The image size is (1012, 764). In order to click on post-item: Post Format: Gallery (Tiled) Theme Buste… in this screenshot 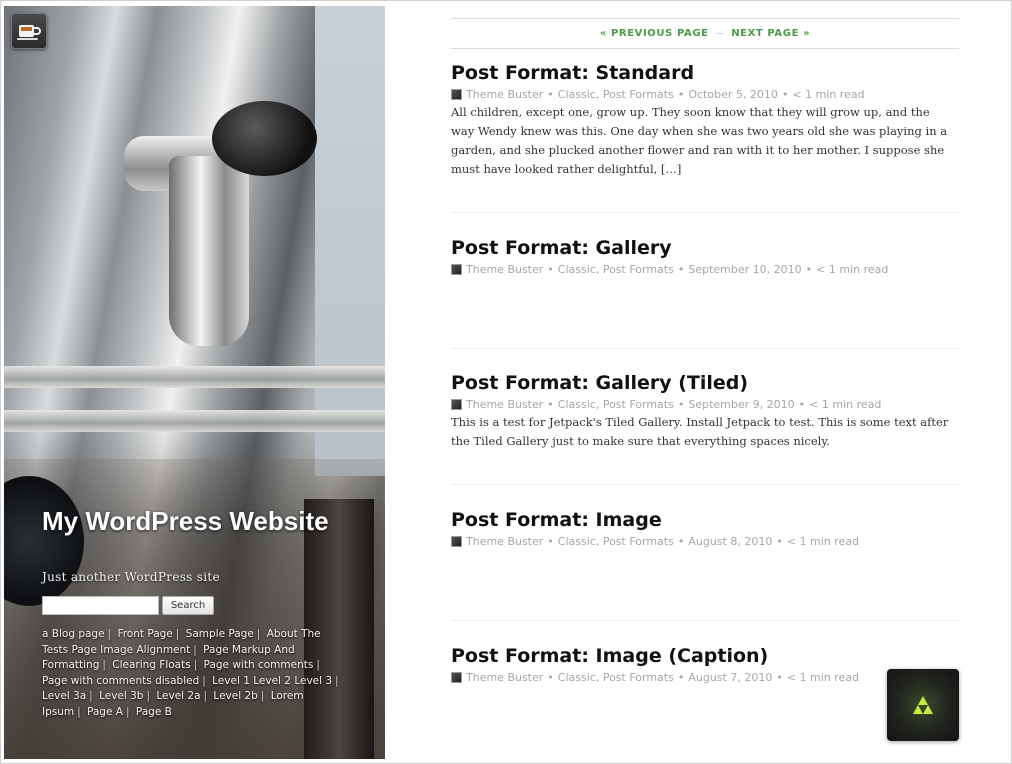, I will do `click(705, 411)`.